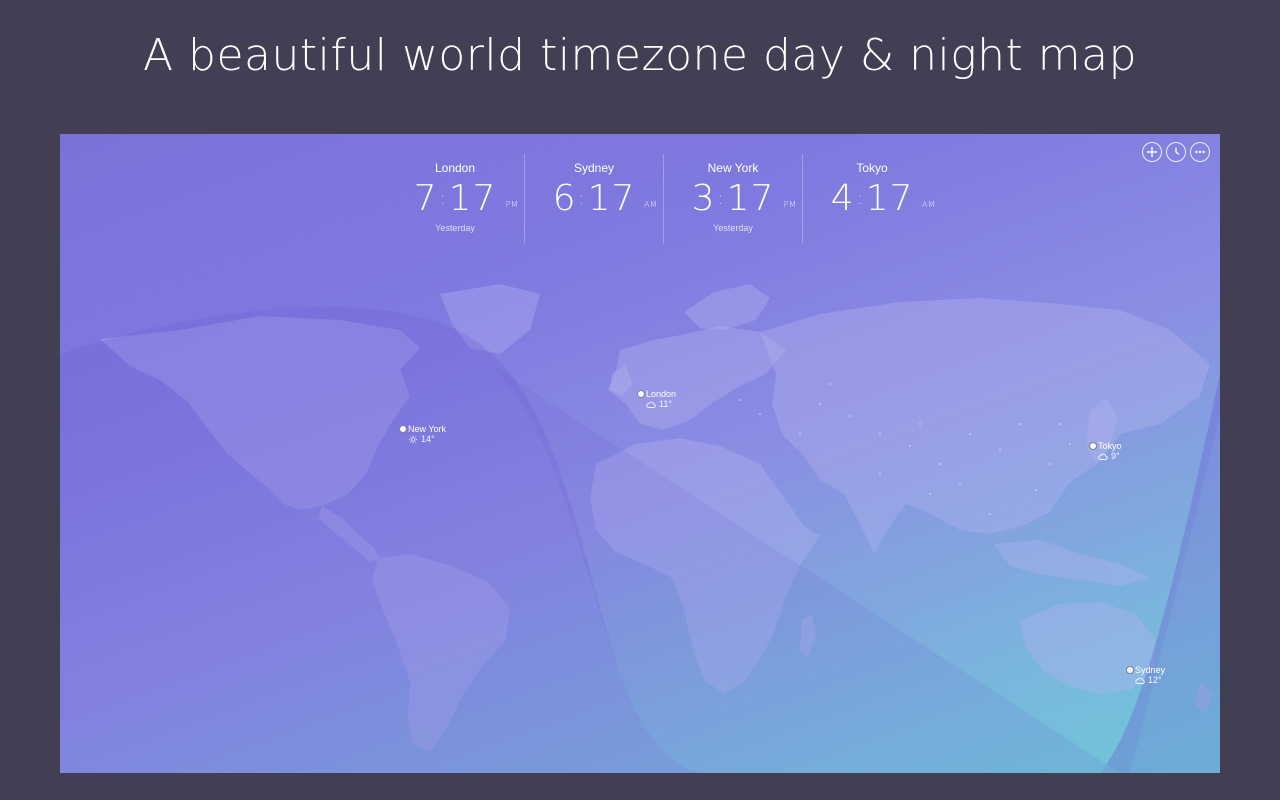 The image size is (1280, 800). I want to click on pin-city: Sydney, so click(1150, 670).